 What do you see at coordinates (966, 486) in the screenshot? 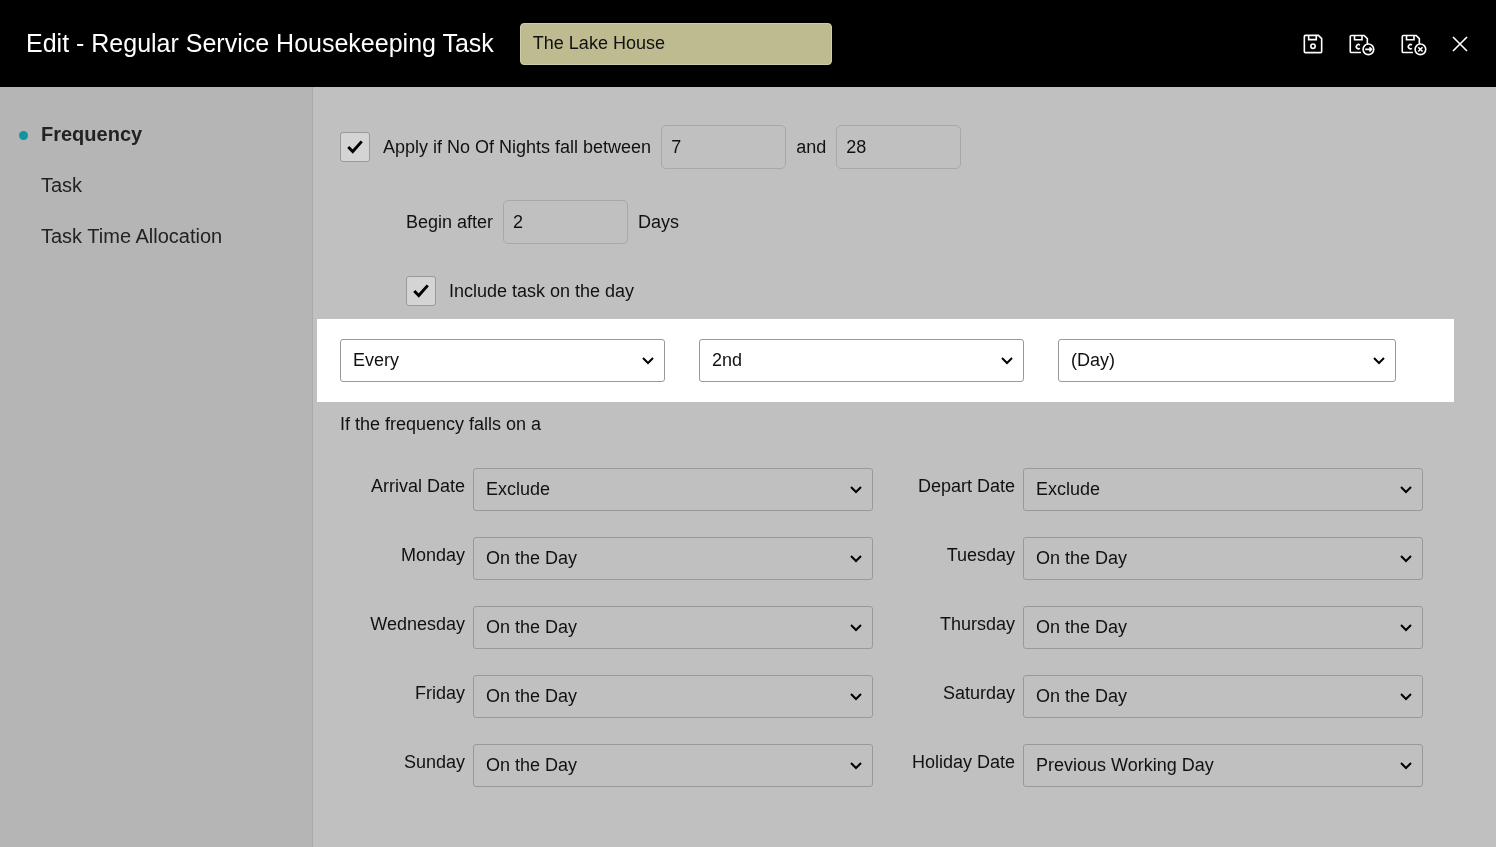
I see `field-label: Depart Date` at bounding box center [966, 486].